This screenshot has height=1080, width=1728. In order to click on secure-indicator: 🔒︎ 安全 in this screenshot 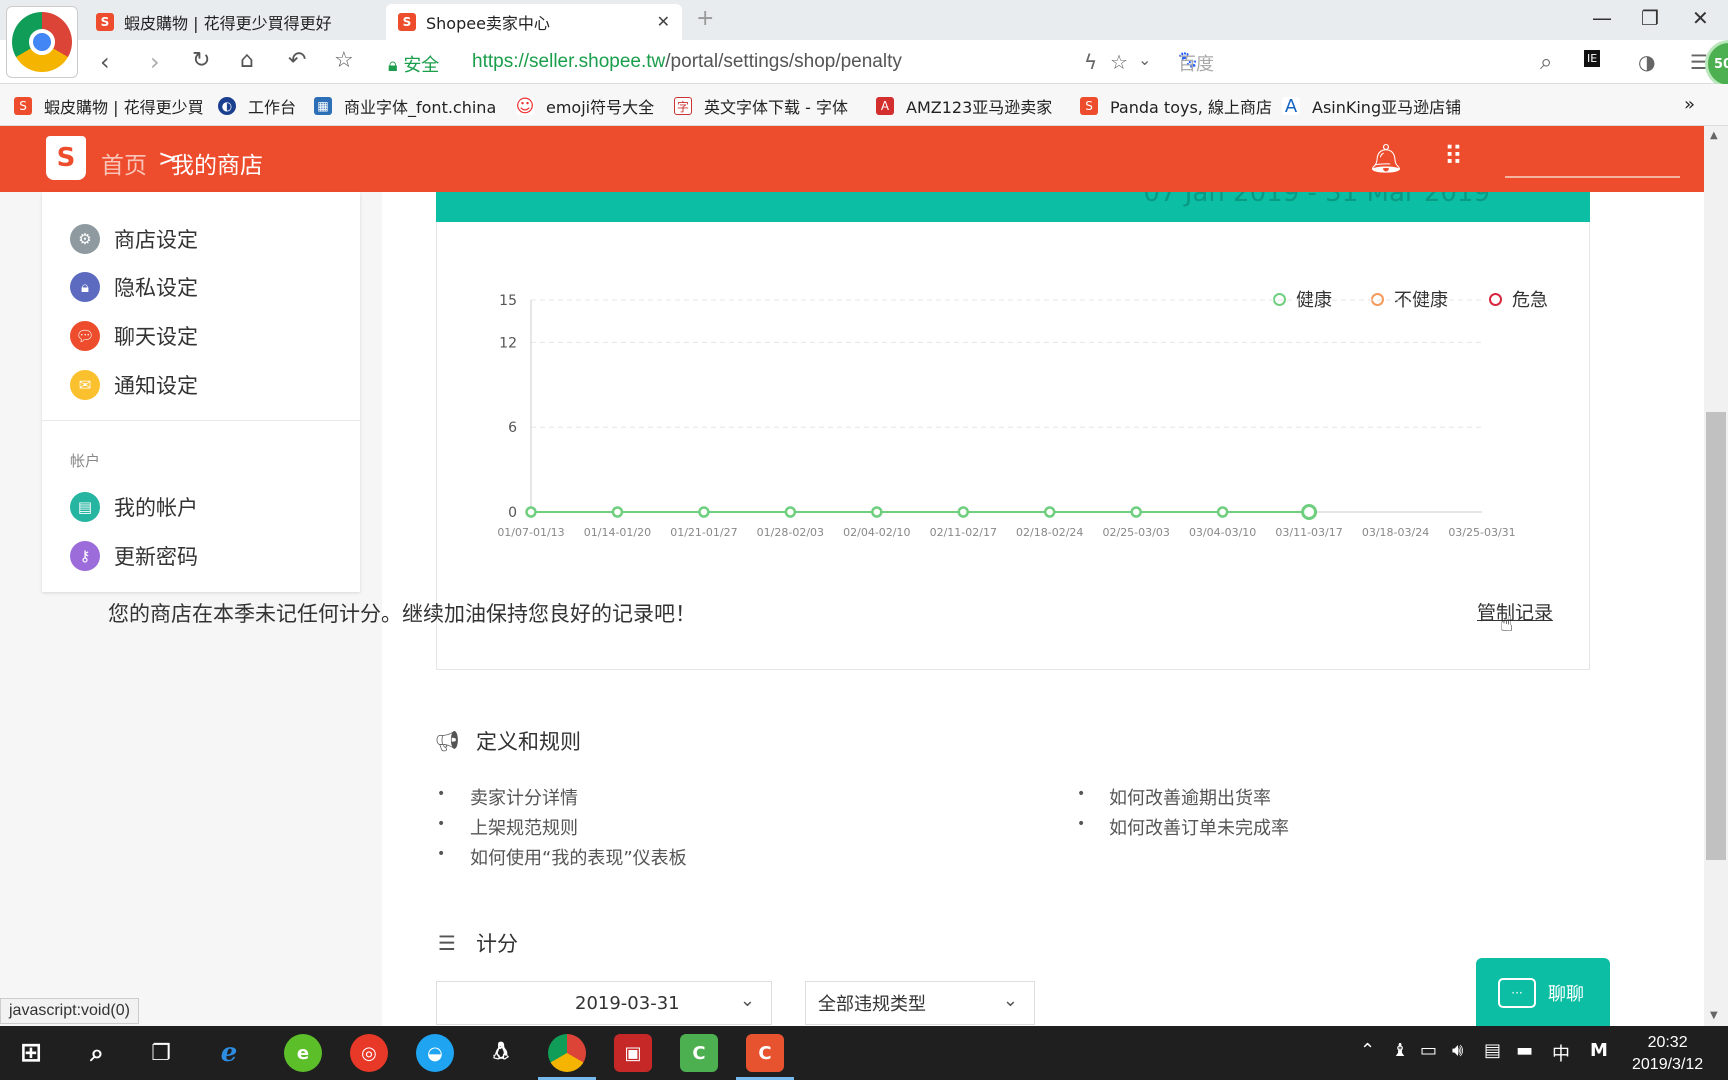, I will do `click(413, 64)`.